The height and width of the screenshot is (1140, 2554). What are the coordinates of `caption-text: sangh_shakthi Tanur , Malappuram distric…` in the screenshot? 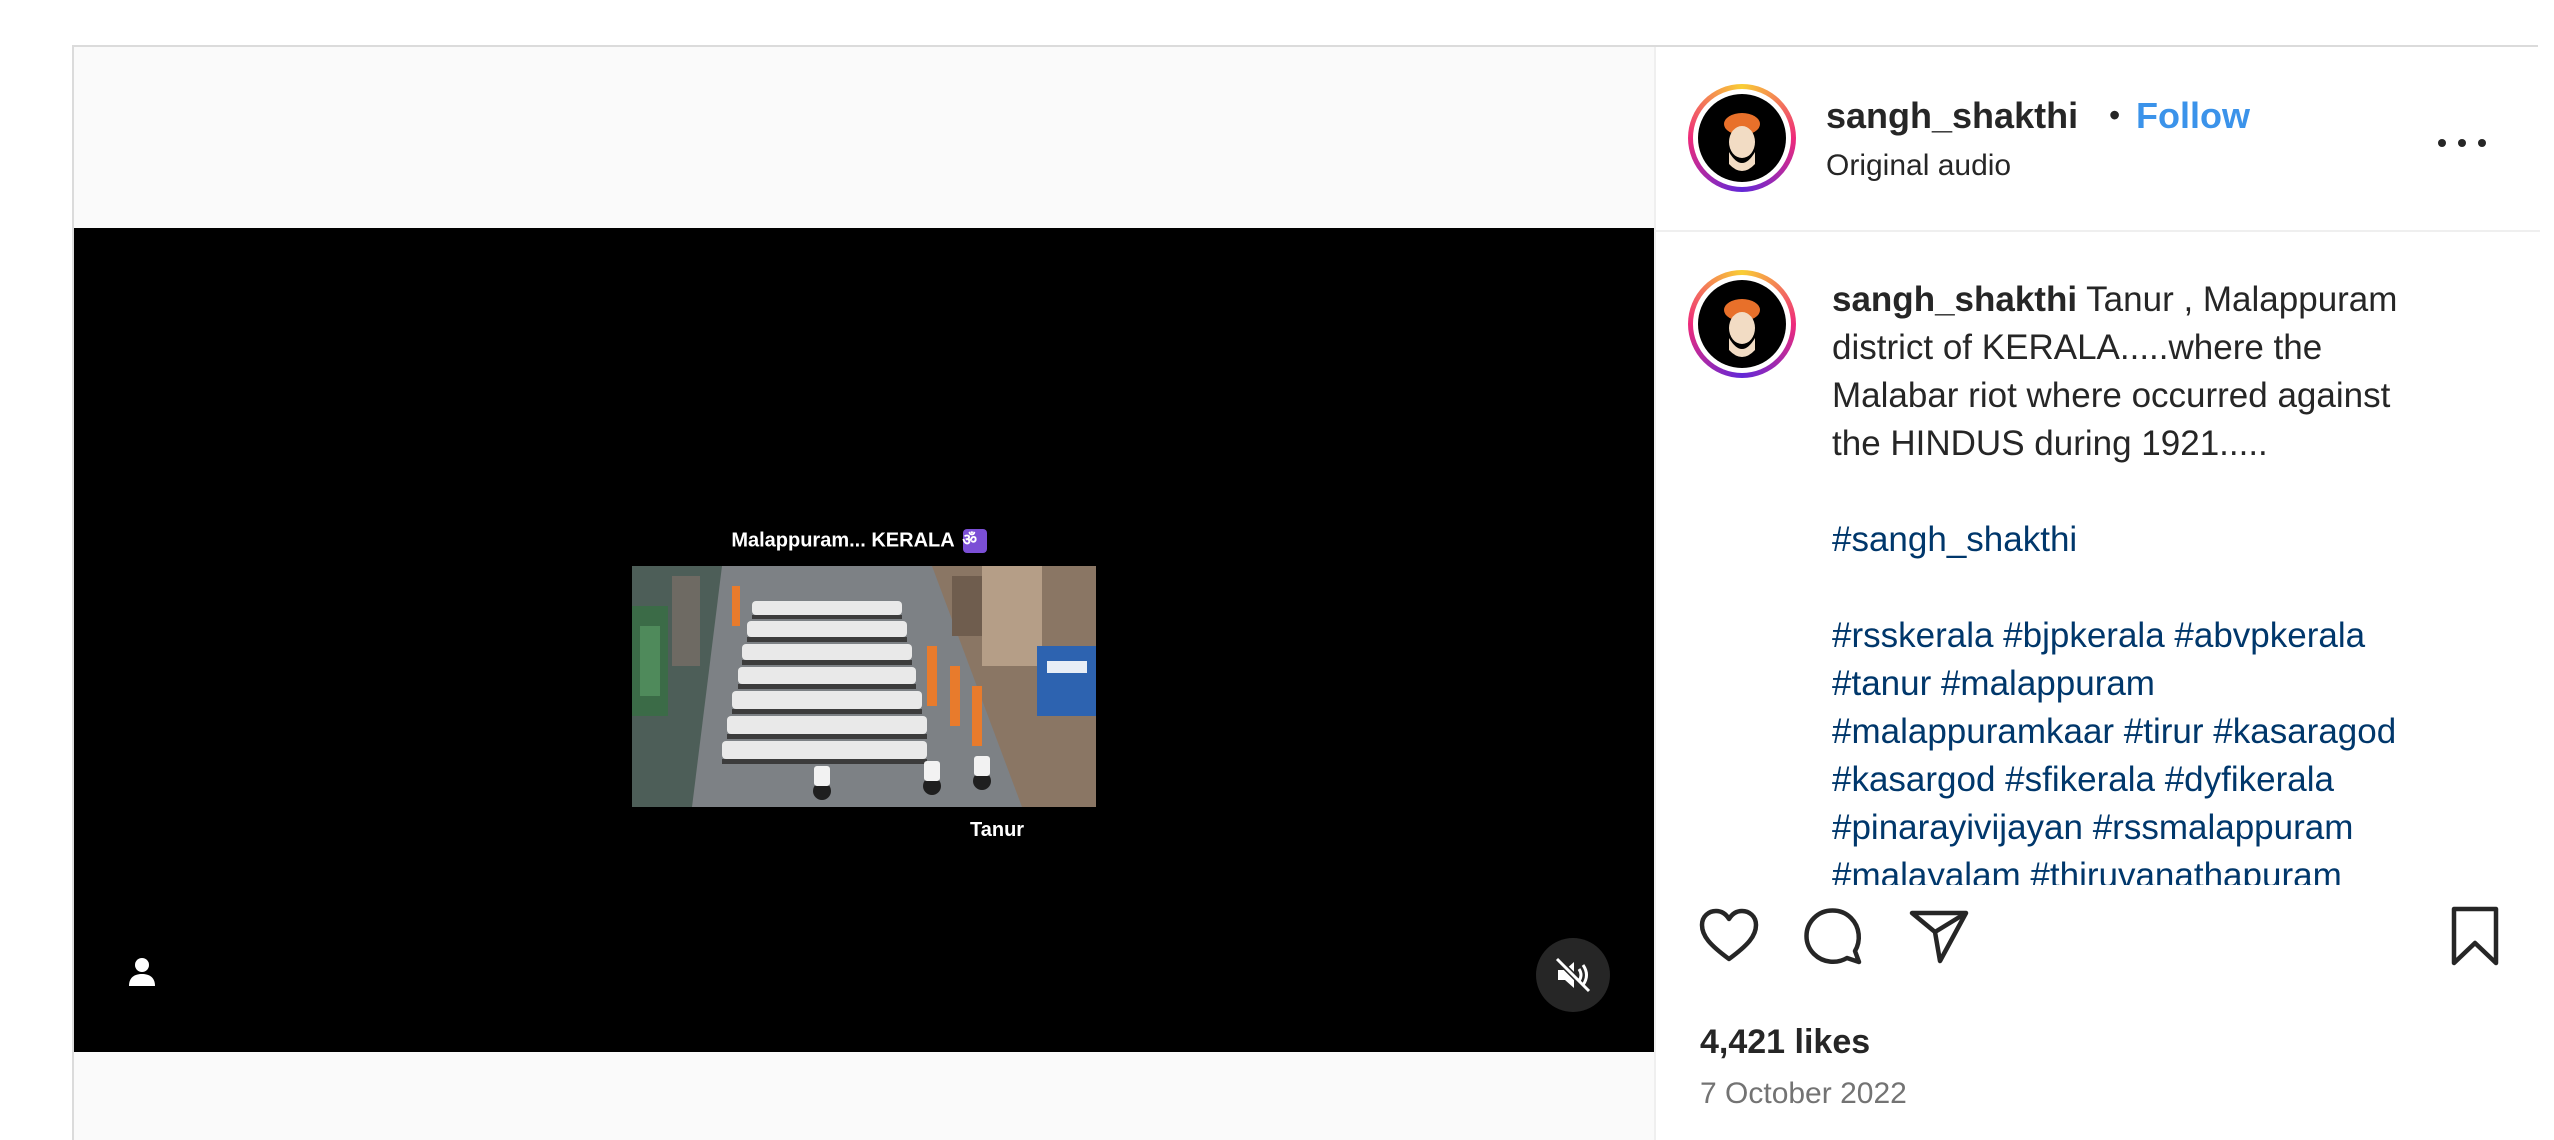 It's located at (2167, 580).